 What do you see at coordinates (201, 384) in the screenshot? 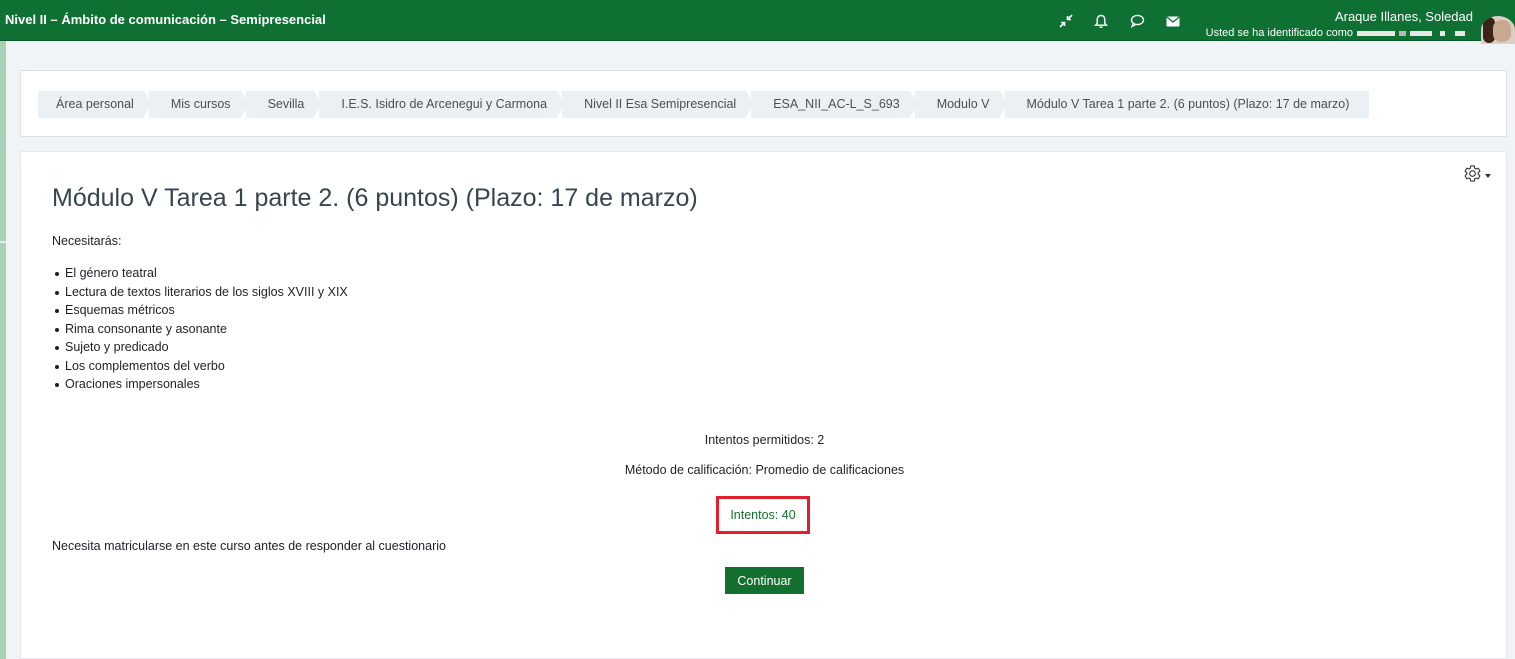
I see `list-item: Oraciones impersonales` at bounding box center [201, 384].